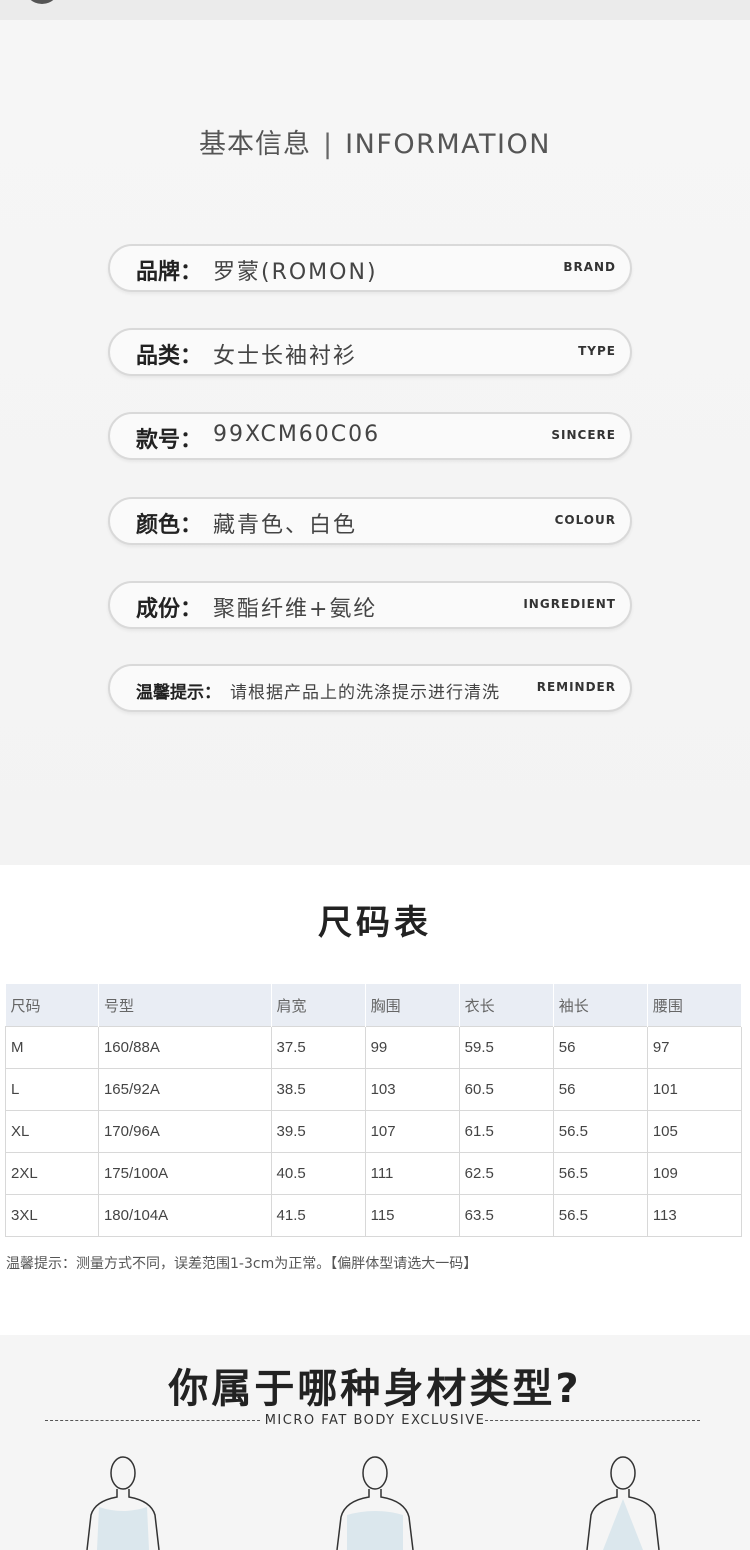 The image size is (750, 1550). What do you see at coordinates (295, 272) in the screenshot?
I see `info-row-value: 罗蒙(ROMON)` at bounding box center [295, 272].